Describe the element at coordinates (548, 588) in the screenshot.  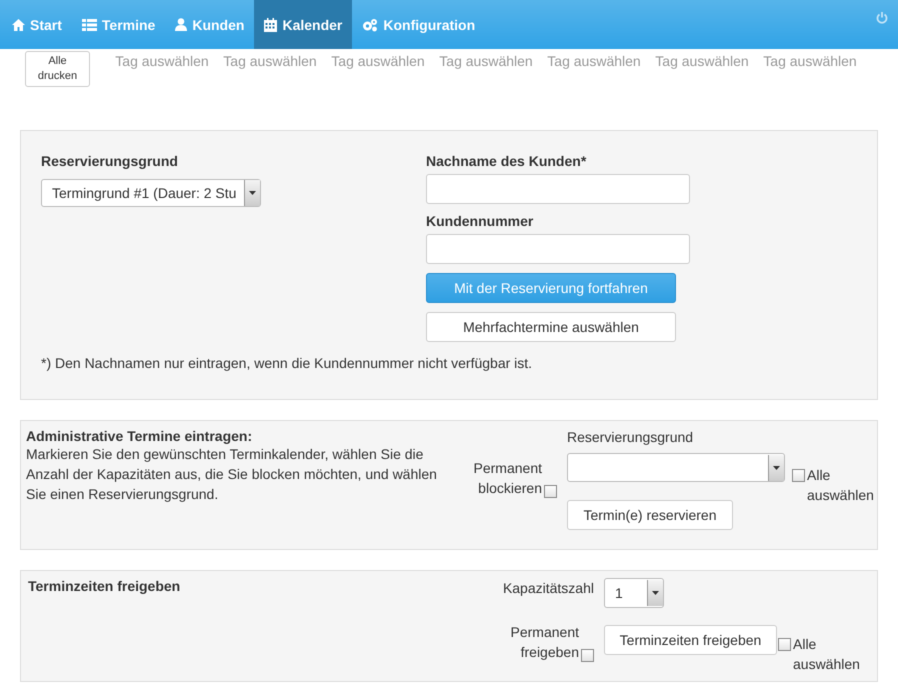
I see `field-label: Kapazitätszahl` at that location.